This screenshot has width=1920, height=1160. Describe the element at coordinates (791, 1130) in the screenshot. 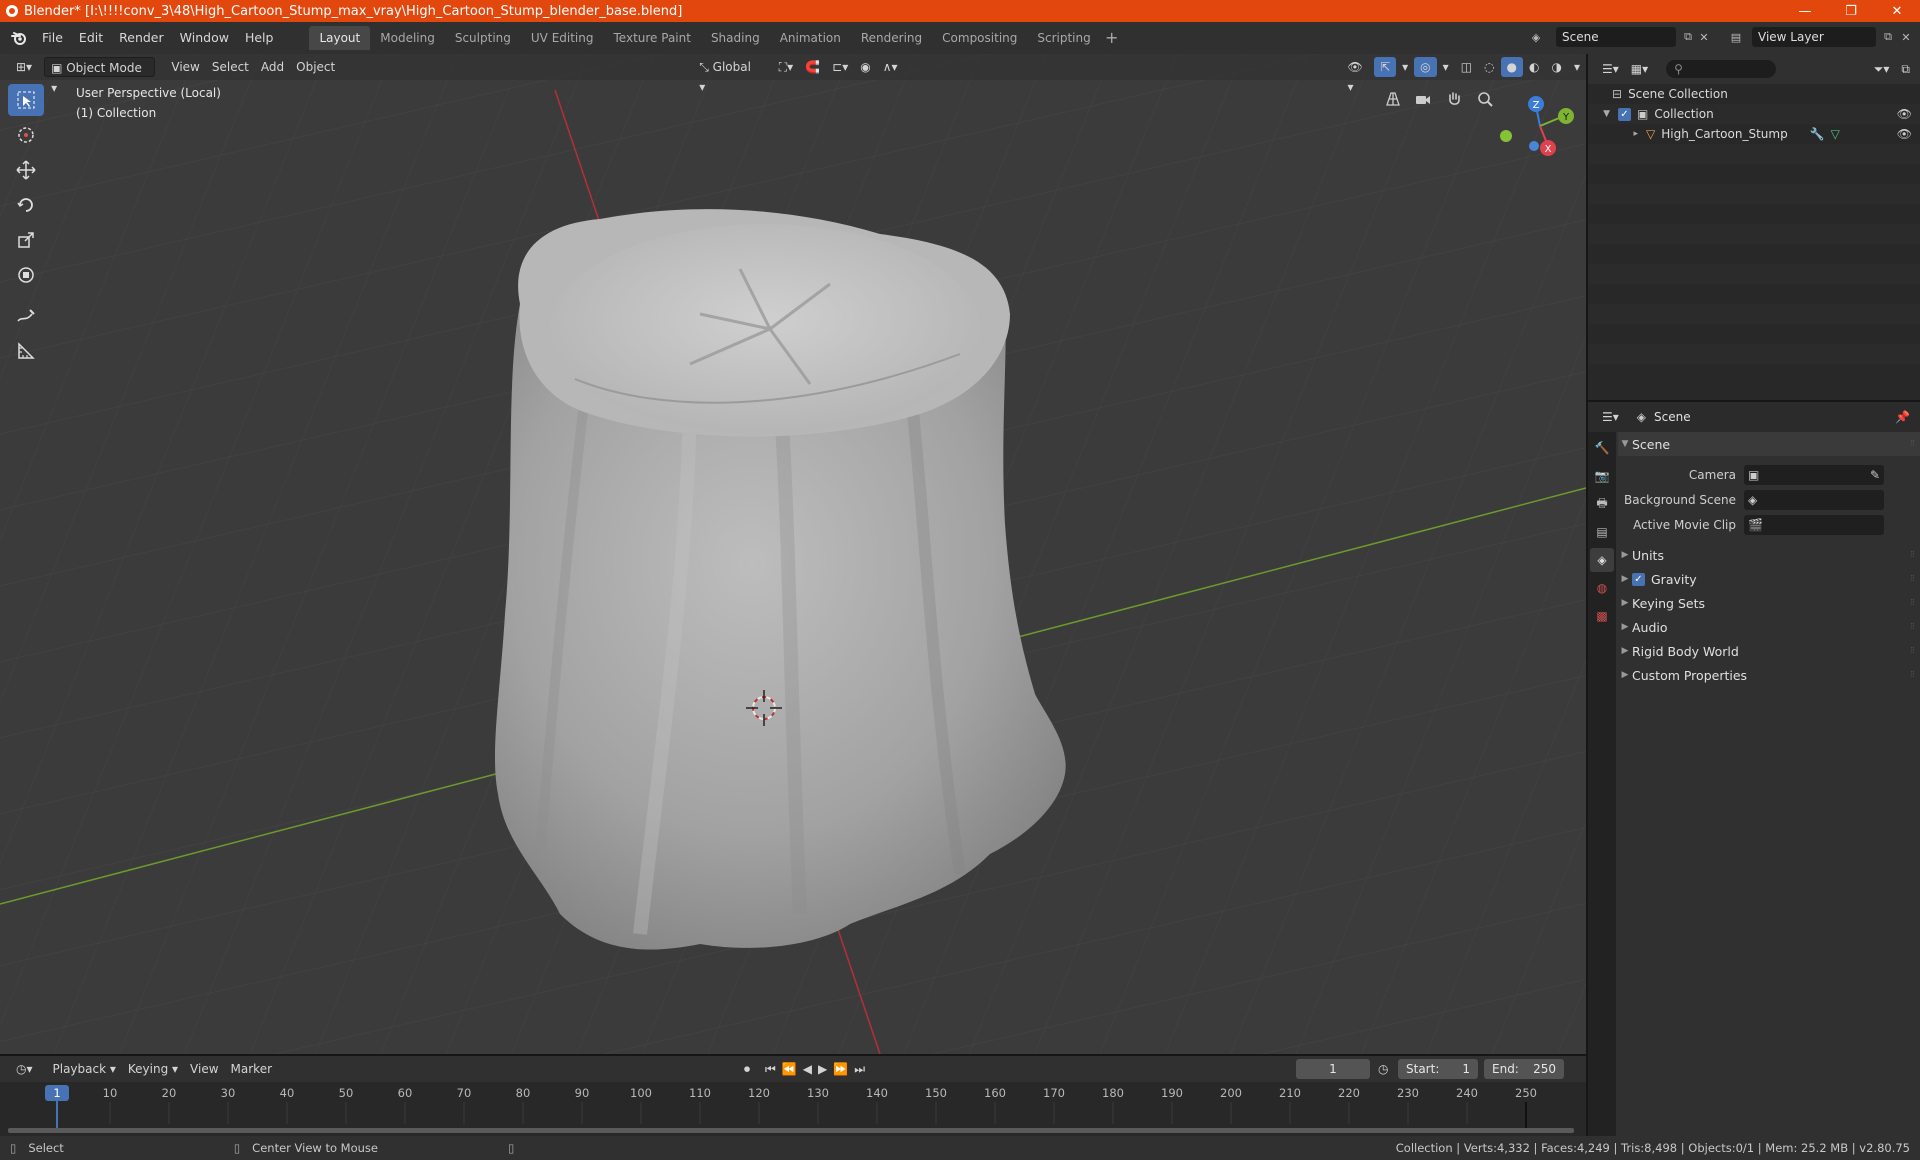

I see `timeline-scrollbar` at that location.